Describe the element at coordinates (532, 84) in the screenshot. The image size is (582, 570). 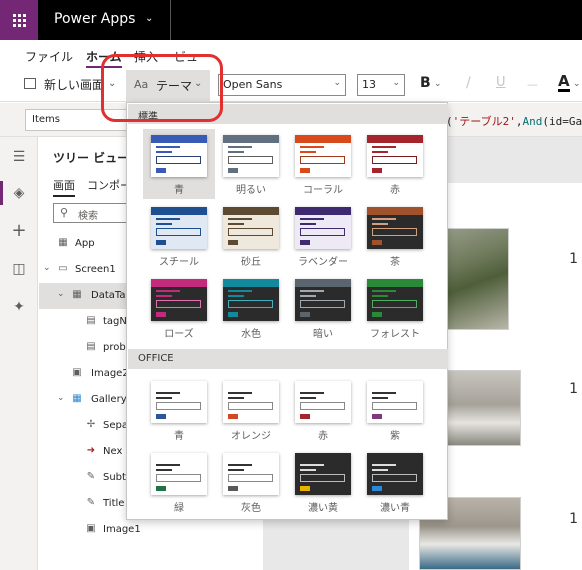
I see `strikethrough-button: —` at that location.